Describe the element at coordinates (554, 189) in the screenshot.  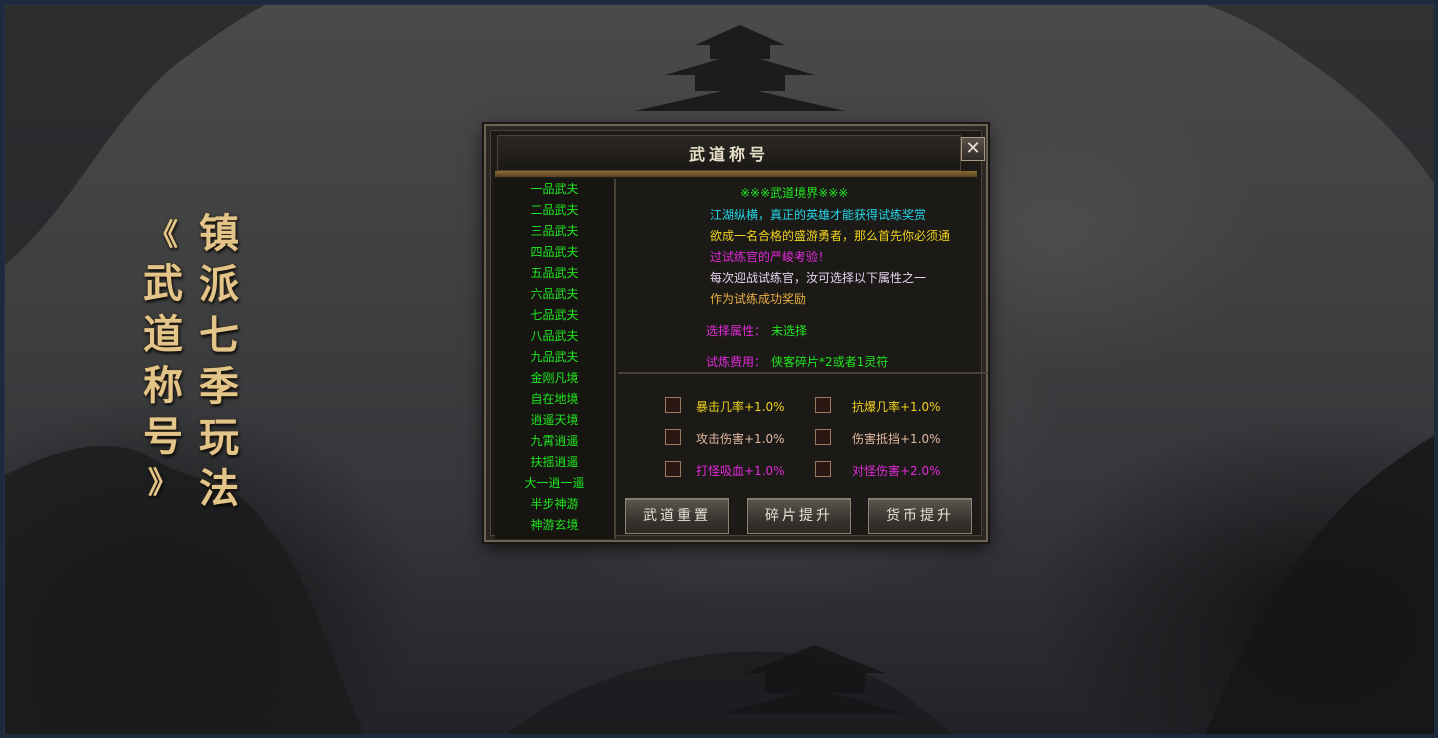
I see `realm-list-item: 一品武夫` at that location.